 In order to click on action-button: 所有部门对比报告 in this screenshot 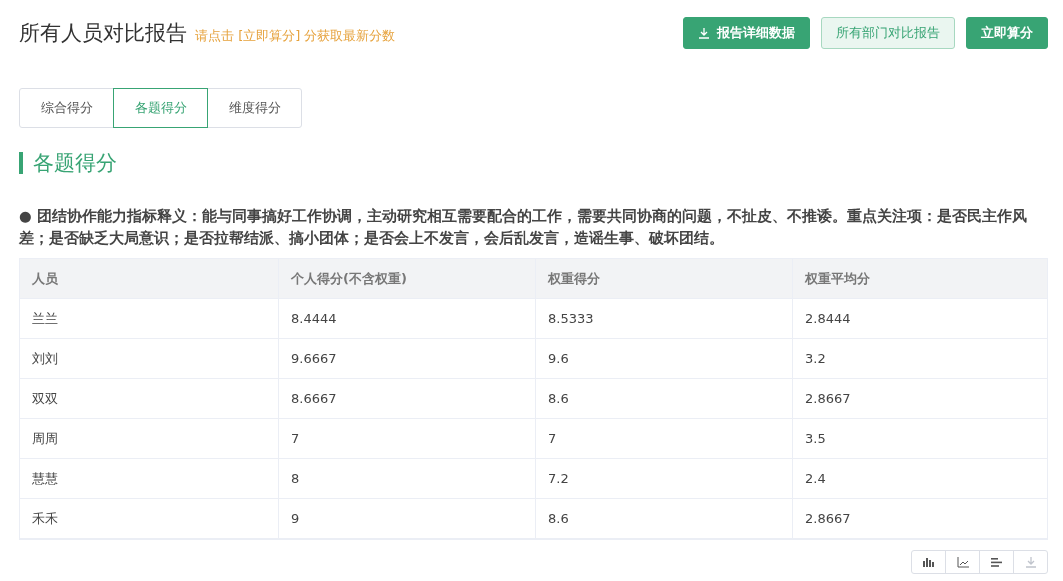, I will do `click(888, 33)`.